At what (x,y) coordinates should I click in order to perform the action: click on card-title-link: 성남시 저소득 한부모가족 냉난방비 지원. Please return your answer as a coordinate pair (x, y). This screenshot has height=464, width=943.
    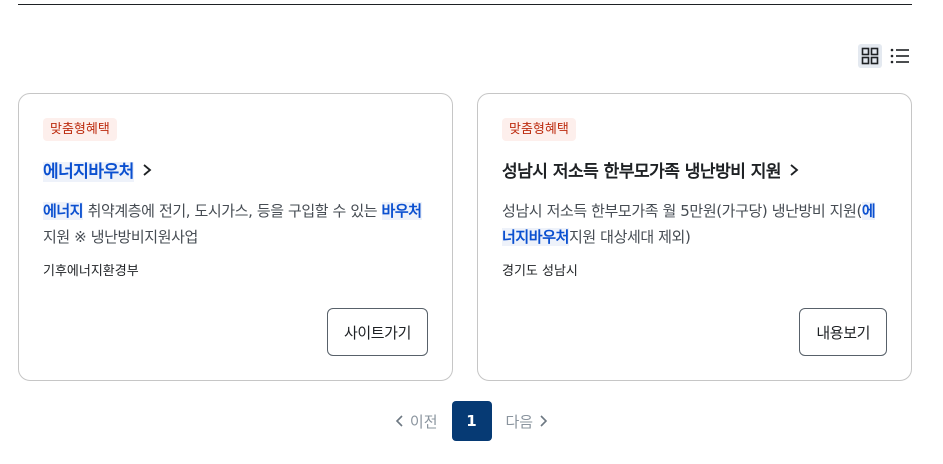
    Looking at the image, I should click on (694, 169).